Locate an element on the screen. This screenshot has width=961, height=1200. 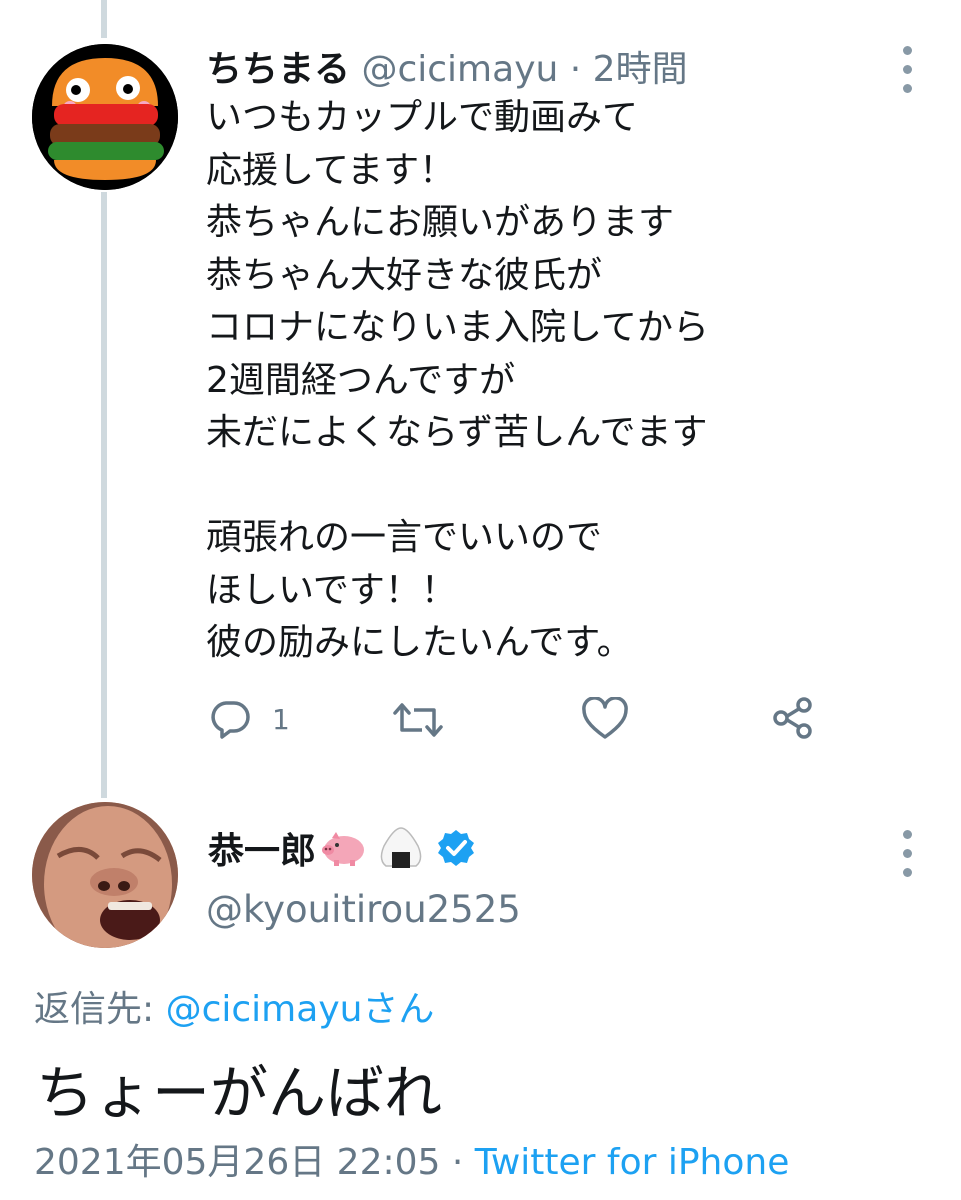
replying-to: 返信先: @cicimayuさん is located at coordinates (234, 1006).